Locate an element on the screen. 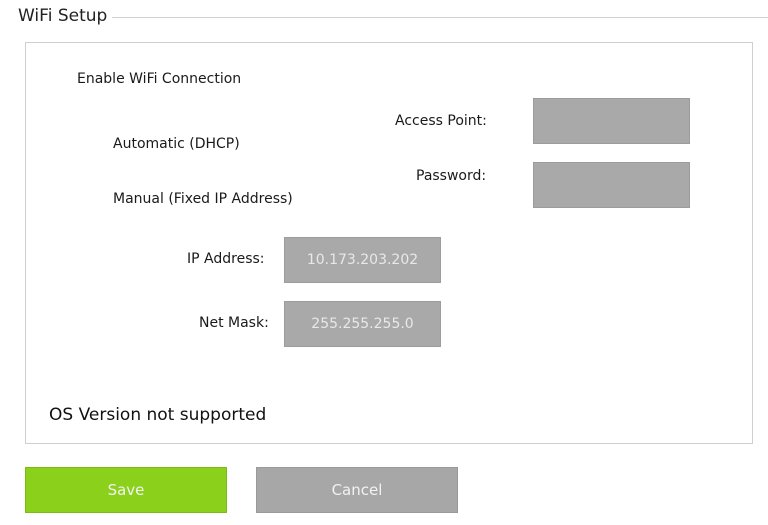  ip-address-input is located at coordinates (362, 260).